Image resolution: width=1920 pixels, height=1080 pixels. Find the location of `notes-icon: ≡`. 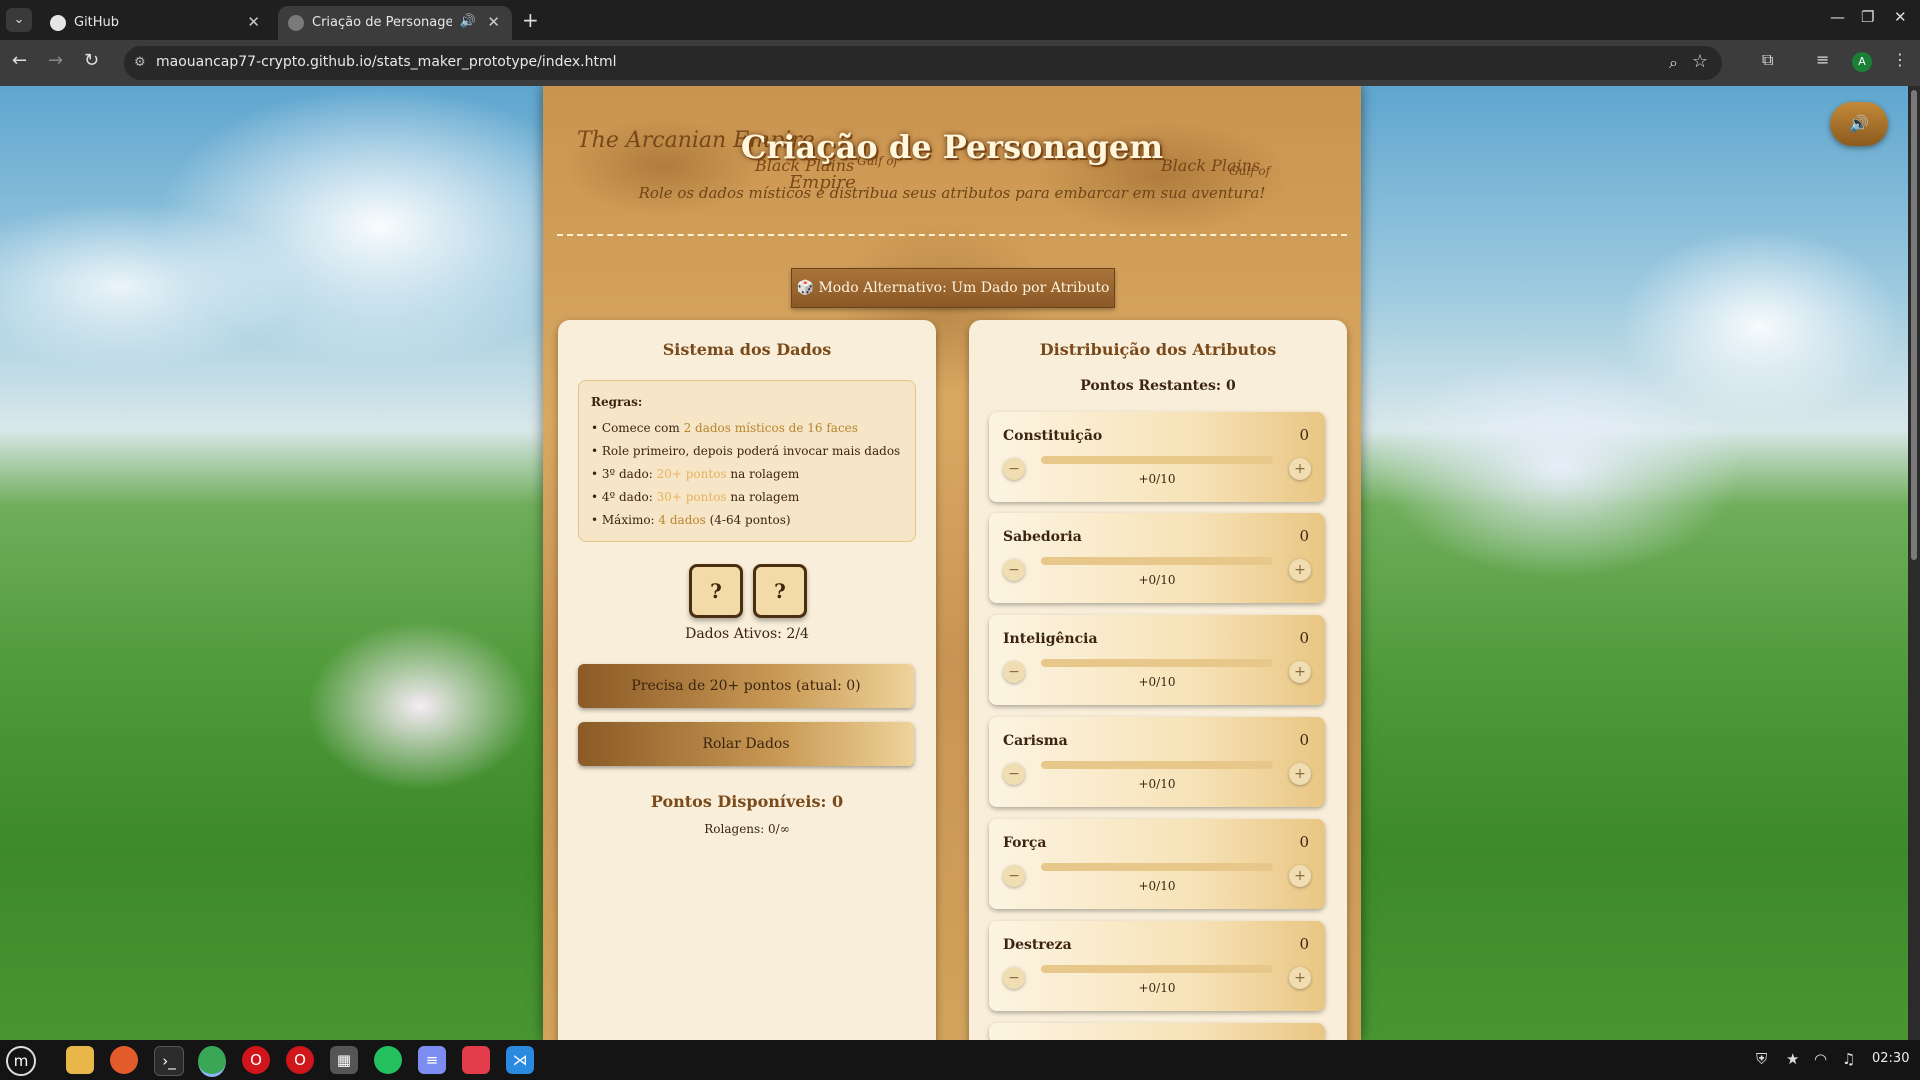

notes-icon: ≡ is located at coordinates (432, 1060).